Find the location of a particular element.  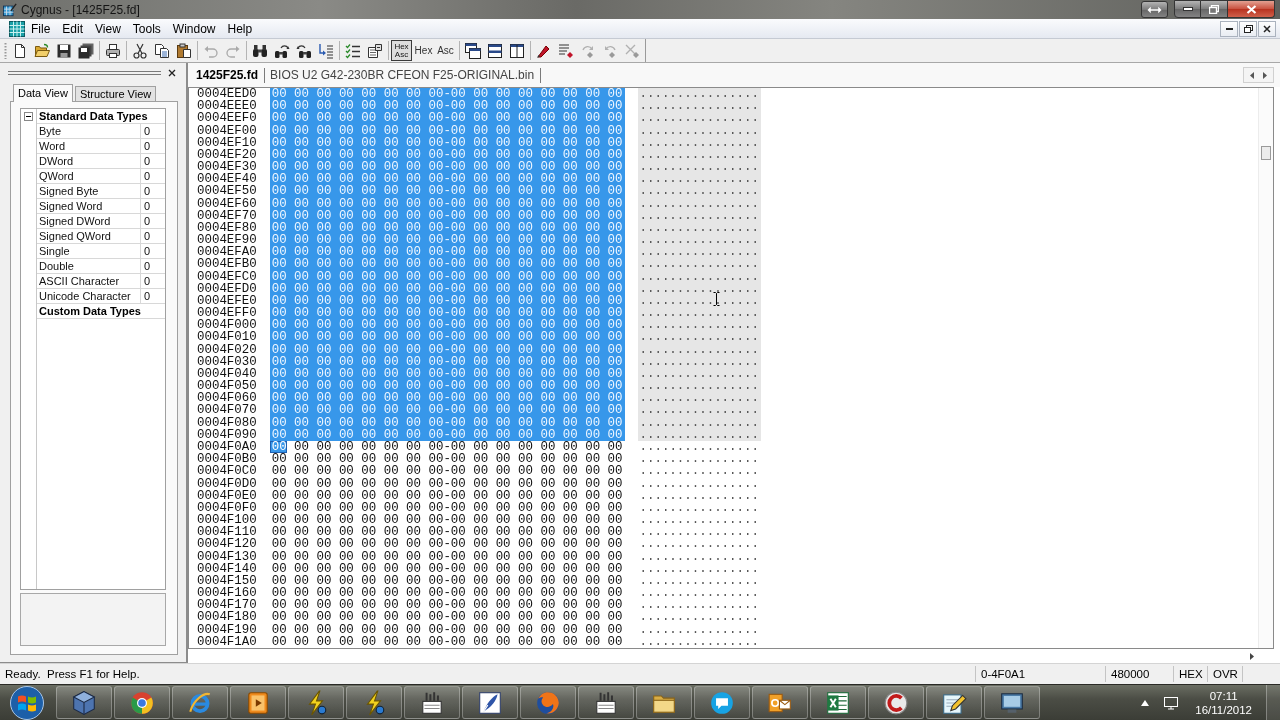

row-offset: 0004EF40 is located at coordinates (226, 179).